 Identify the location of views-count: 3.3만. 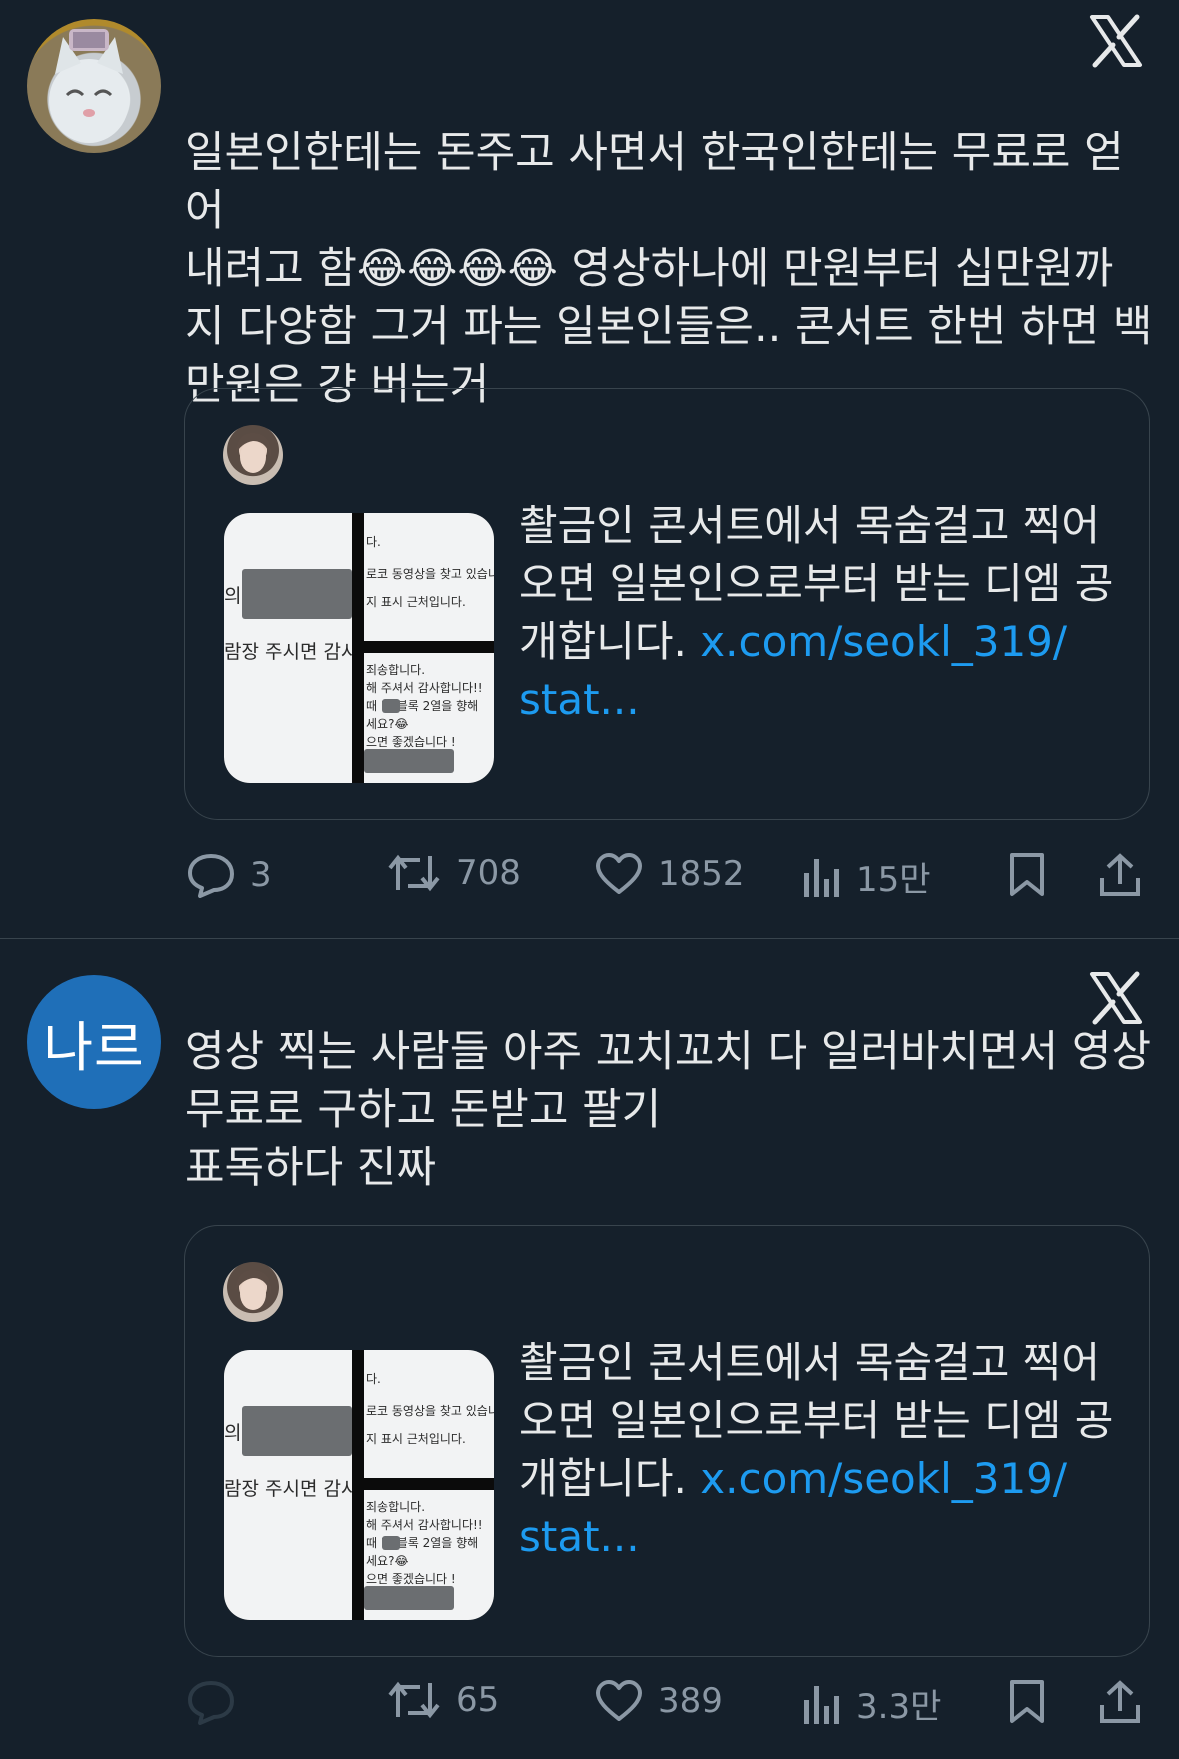
(899, 1707).